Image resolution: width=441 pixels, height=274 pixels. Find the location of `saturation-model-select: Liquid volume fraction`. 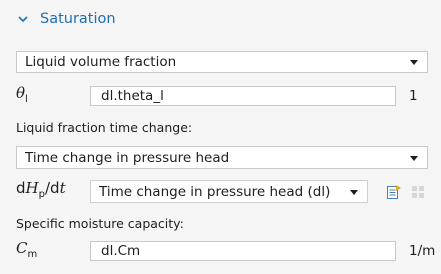

saturation-model-select: Liquid volume fraction is located at coordinates (222, 62).